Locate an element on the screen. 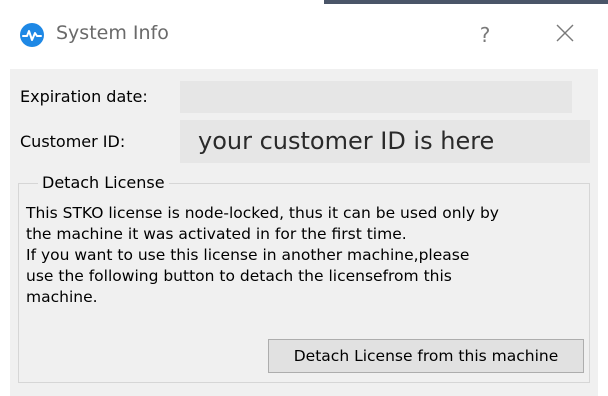  detach-license-legend: Detach License is located at coordinates (103, 182).